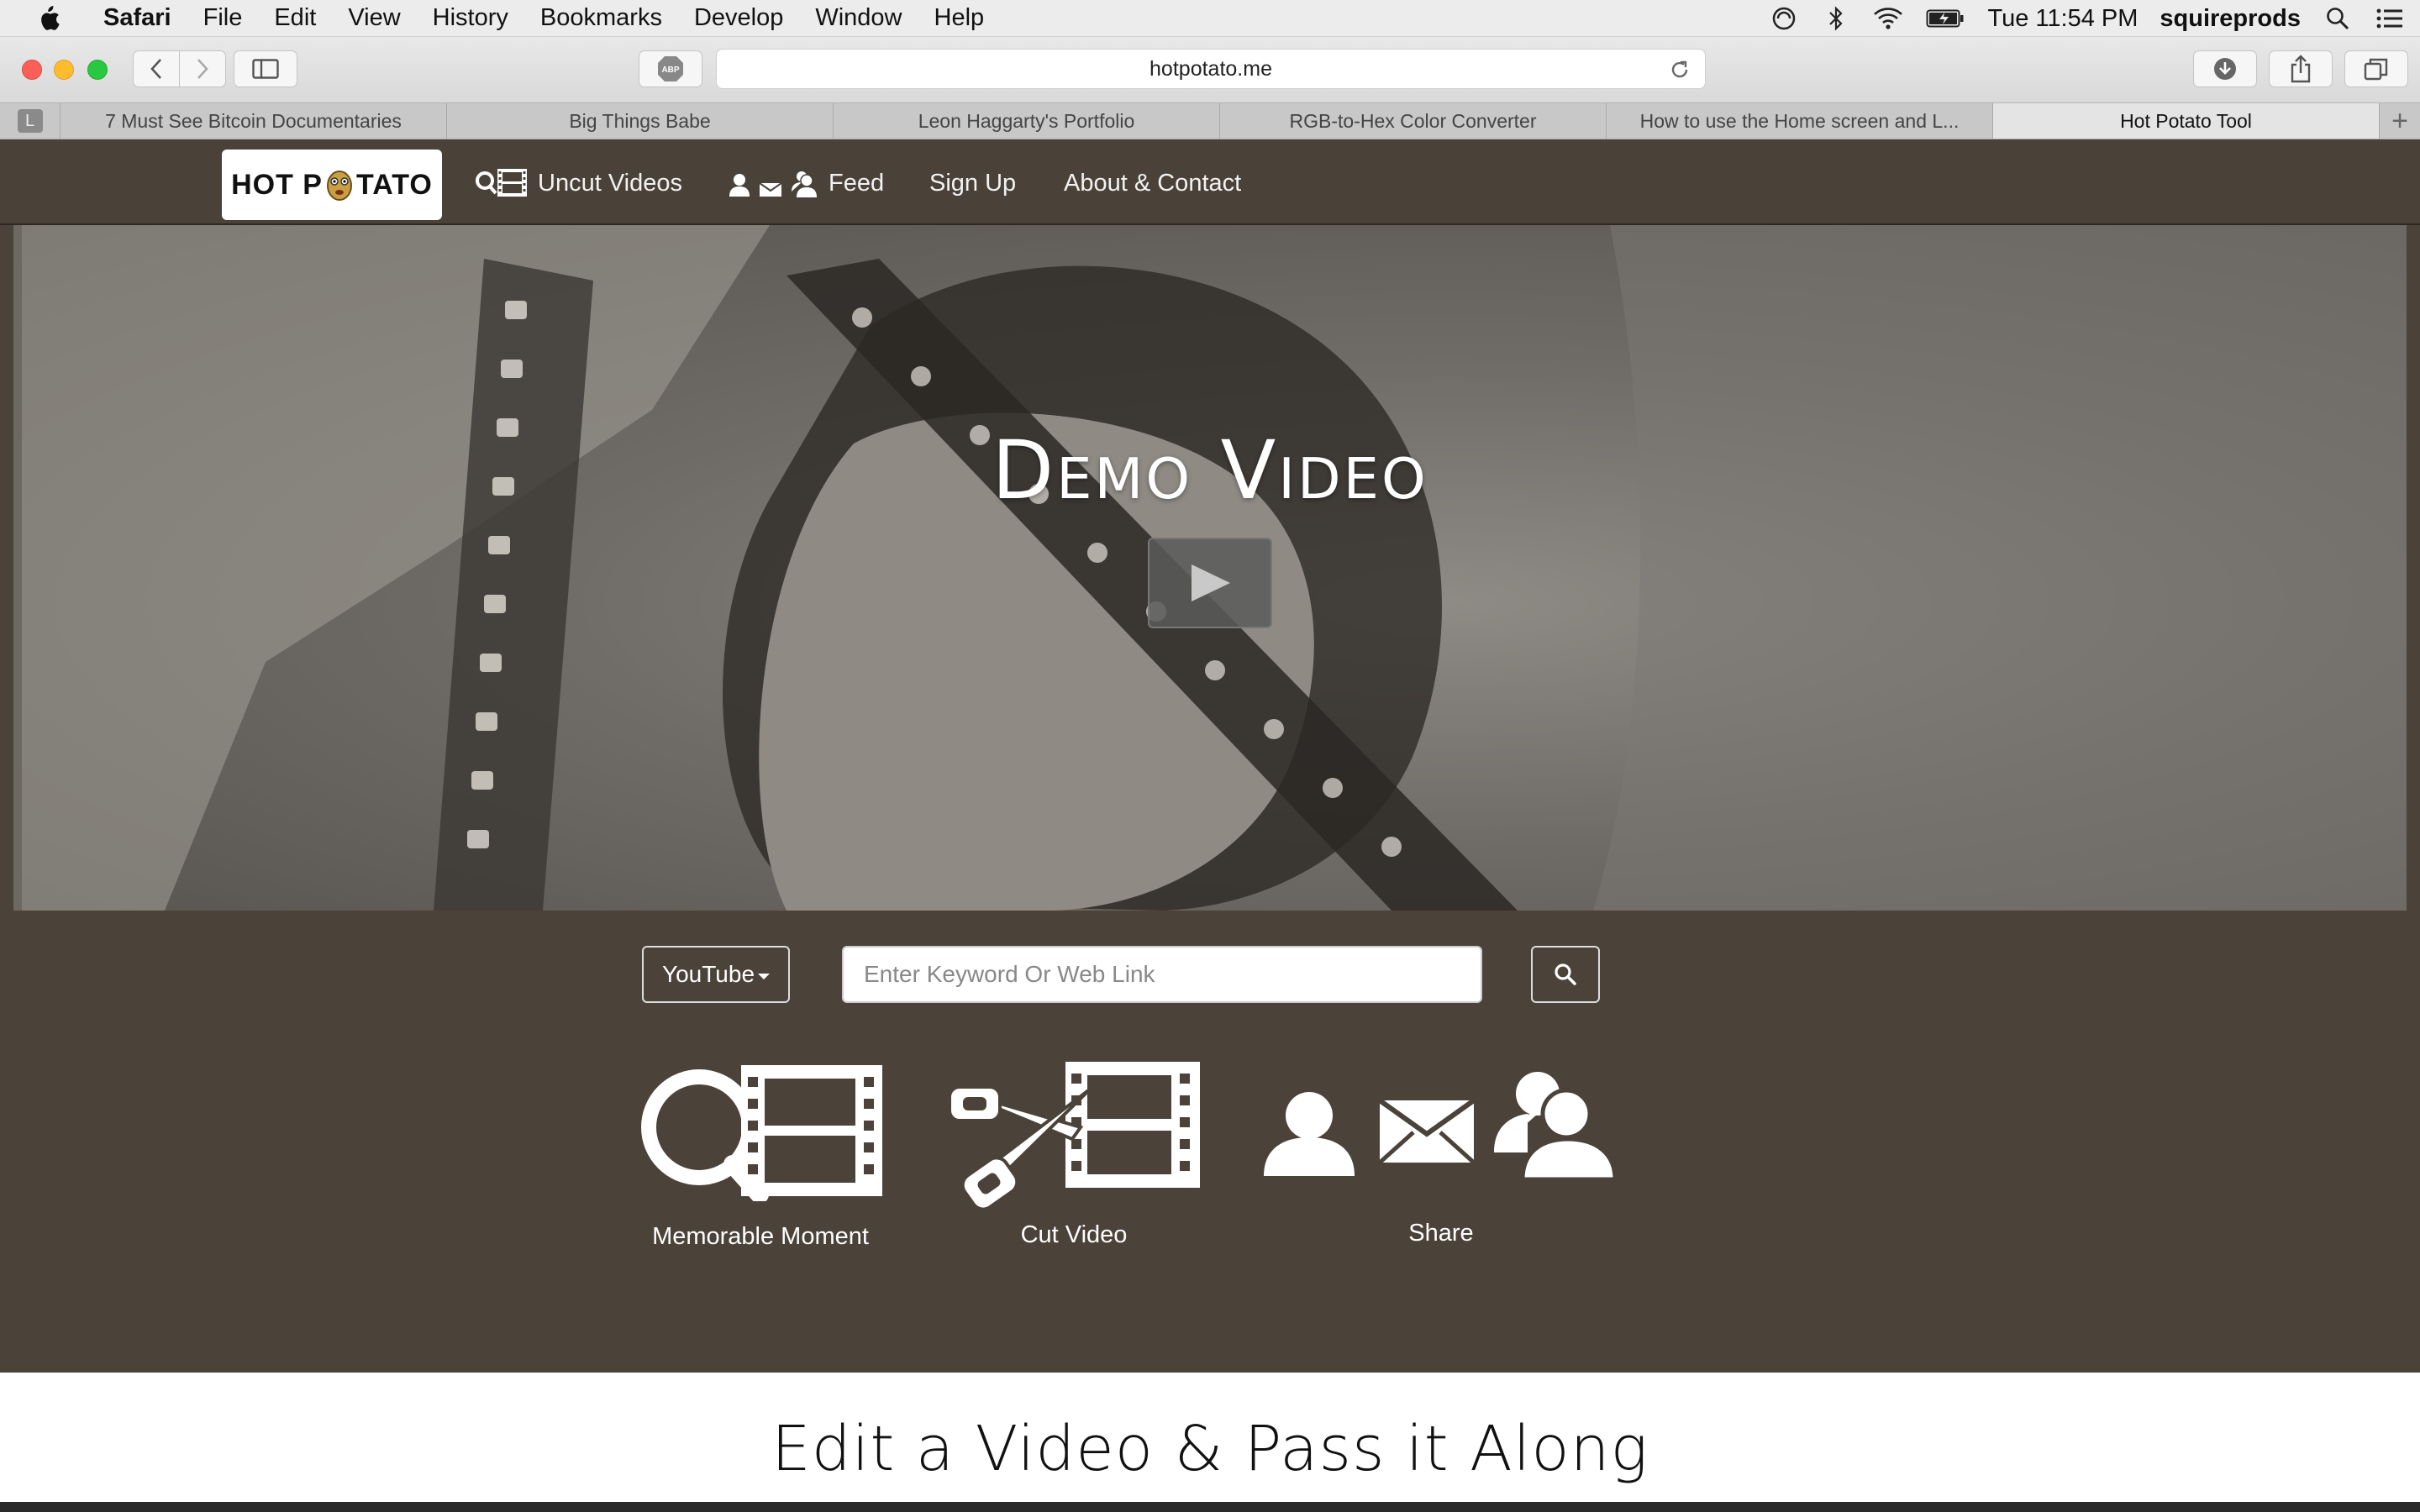 Image resolution: width=2420 pixels, height=1512 pixels. I want to click on search-icon, so click(1565, 974).